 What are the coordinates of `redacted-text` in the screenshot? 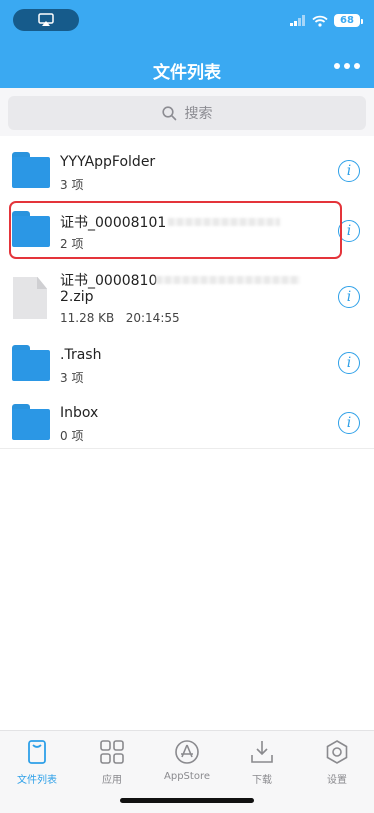 It's located at (228, 280).